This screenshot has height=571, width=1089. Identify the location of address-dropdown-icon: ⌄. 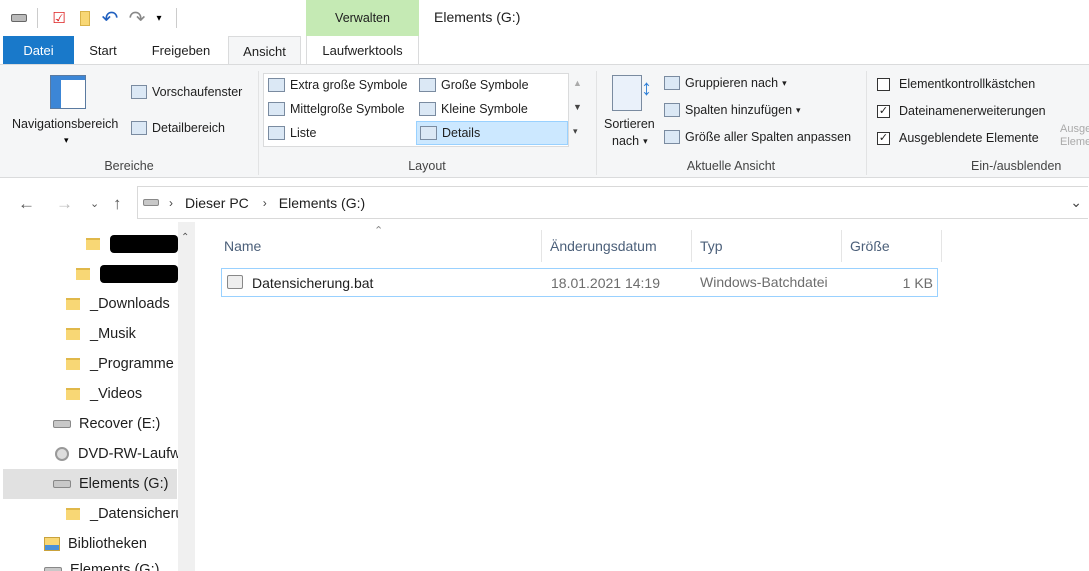
(1076, 202).